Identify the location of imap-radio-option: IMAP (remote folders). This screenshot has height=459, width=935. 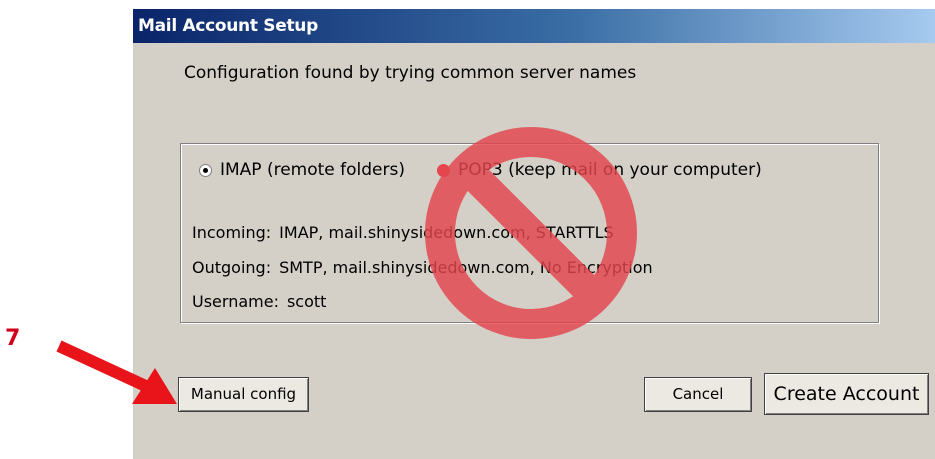
(302, 170).